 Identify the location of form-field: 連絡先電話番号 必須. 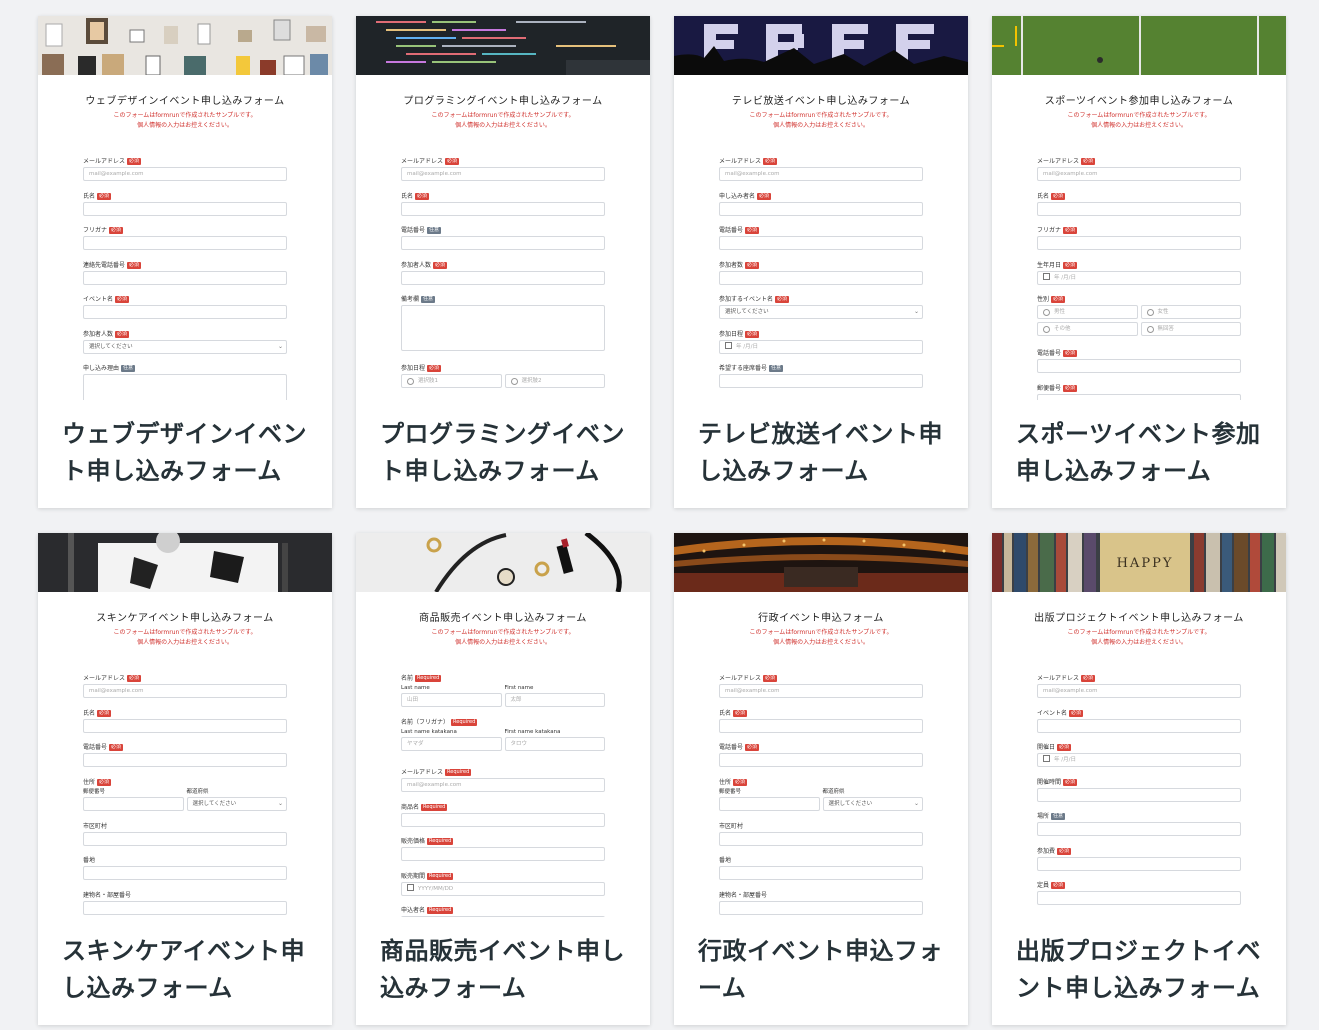
(185, 278).